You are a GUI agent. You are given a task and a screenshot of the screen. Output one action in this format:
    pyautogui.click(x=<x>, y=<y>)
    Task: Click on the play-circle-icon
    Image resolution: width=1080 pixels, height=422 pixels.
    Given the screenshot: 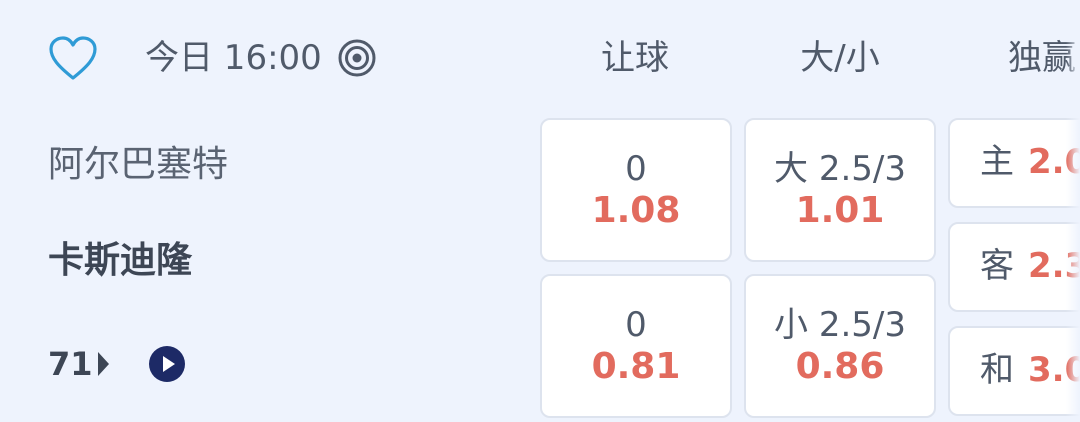 What is the action you would take?
    pyautogui.click(x=167, y=364)
    